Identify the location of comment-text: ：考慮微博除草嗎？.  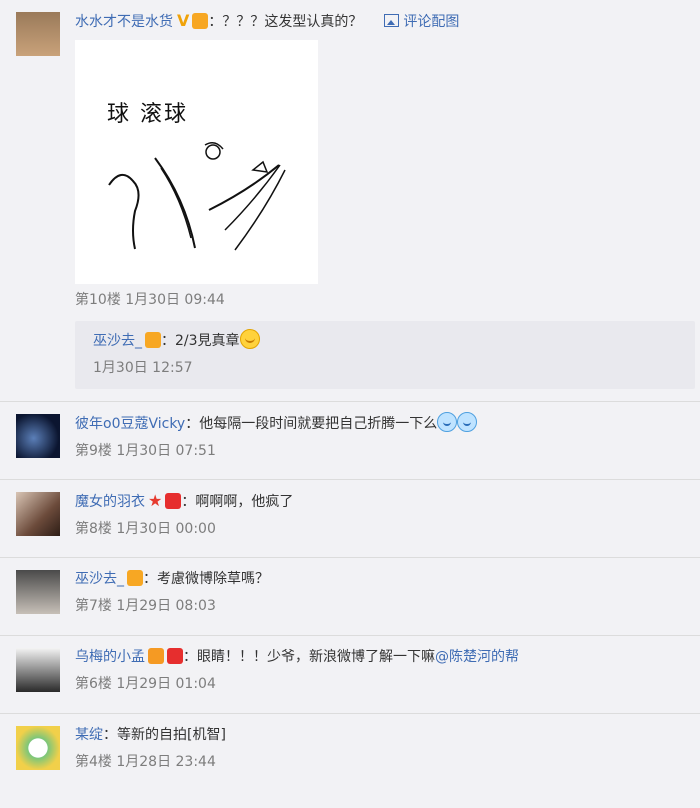
(206, 579).